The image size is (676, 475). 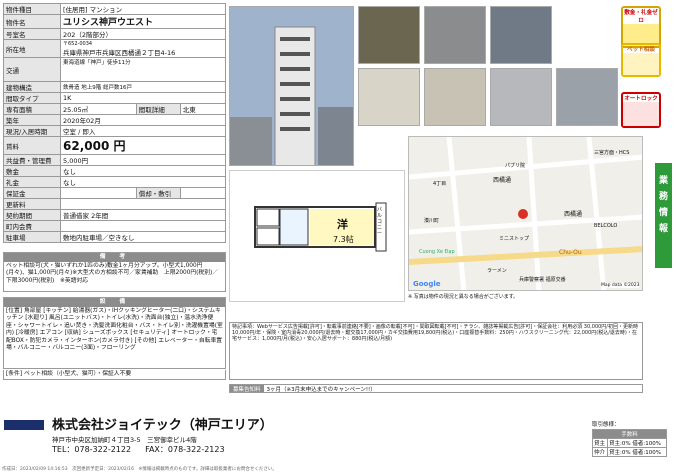 What do you see at coordinates (320, 227) in the screenshot?
I see `floor-plan-drawing` at bounding box center [320, 227].